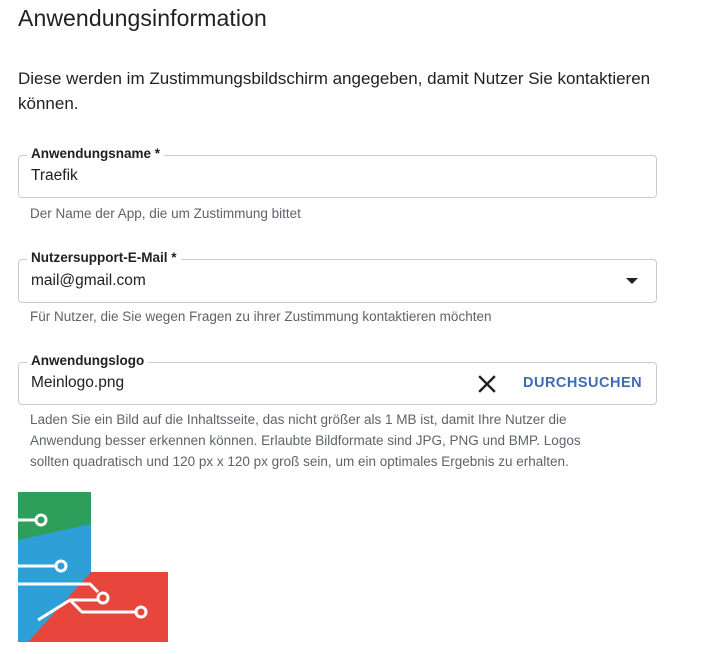  What do you see at coordinates (337, 172) in the screenshot?
I see `app-name-field: Anwendungsname * Traefik` at bounding box center [337, 172].